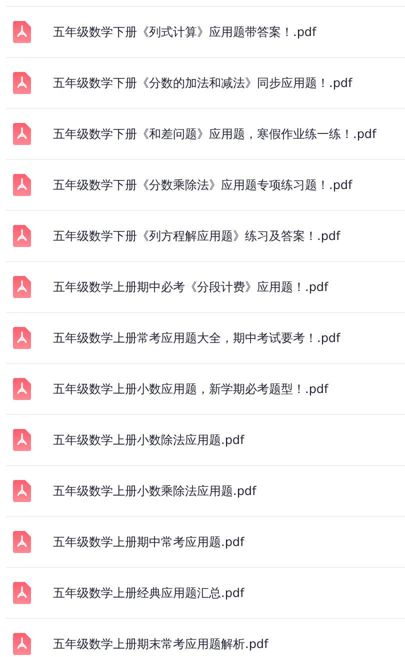  Describe the element at coordinates (148, 542) in the screenshot. I see `file-name: 五年级数学上册期中常考应用题.pdf` at that location.